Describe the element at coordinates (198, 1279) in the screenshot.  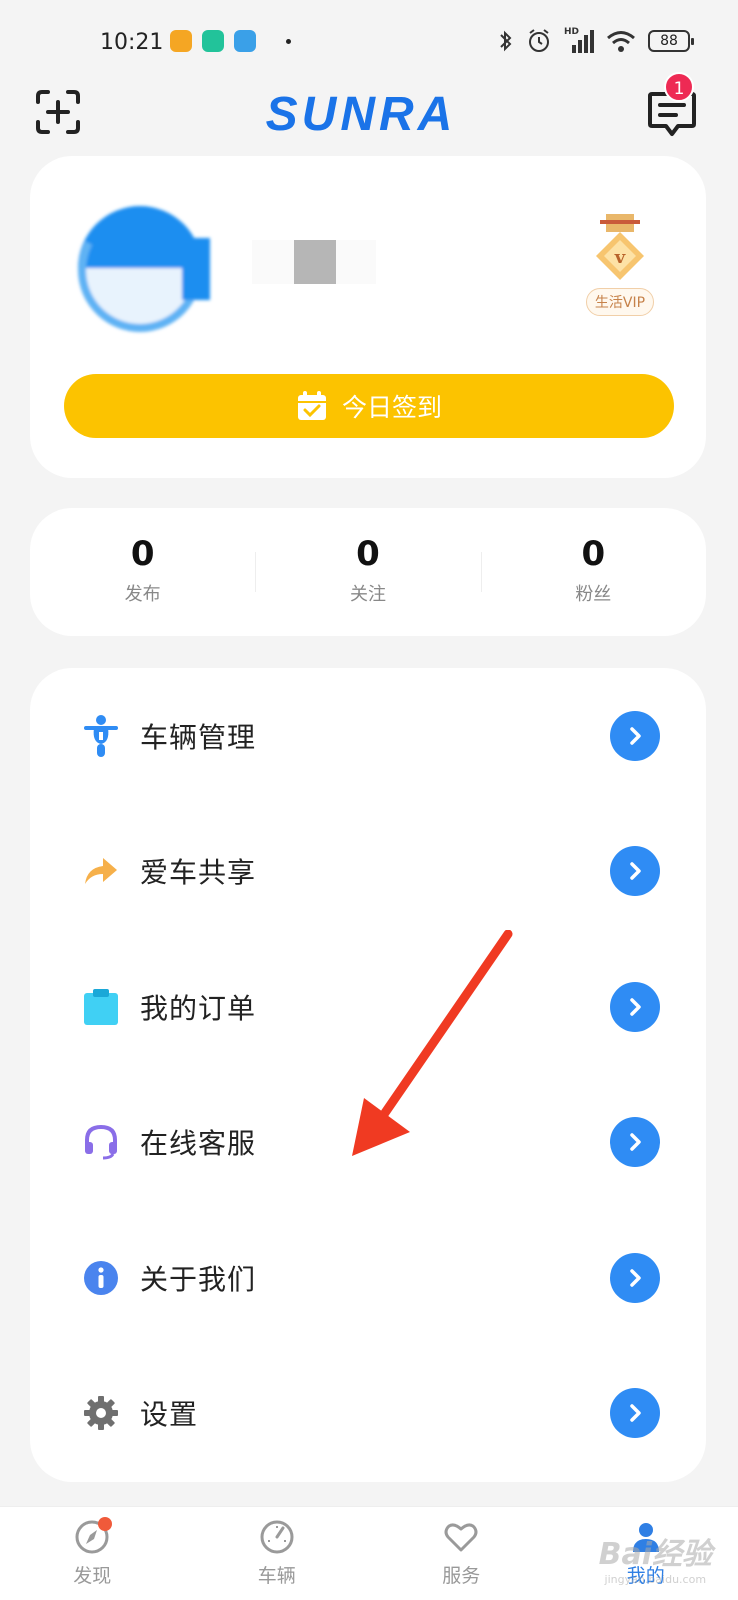
I see `menu-label: 关于我们` at that location.